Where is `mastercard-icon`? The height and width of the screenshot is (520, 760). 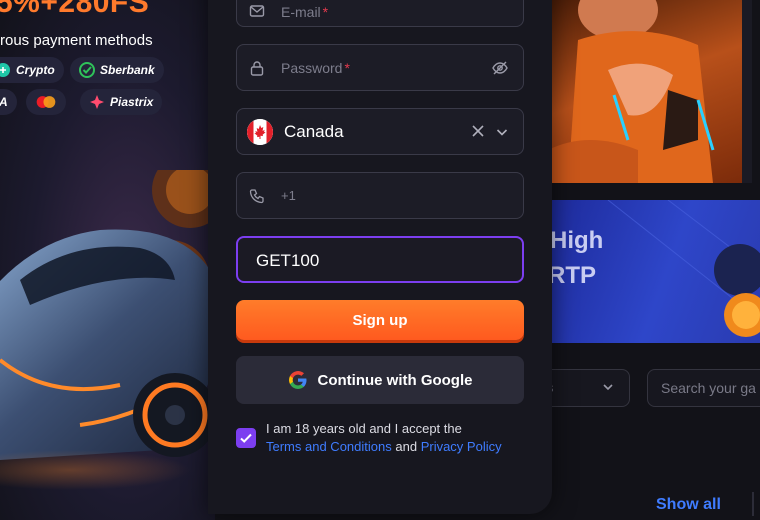
mastercard-icon is located at coordinates (46, 102).